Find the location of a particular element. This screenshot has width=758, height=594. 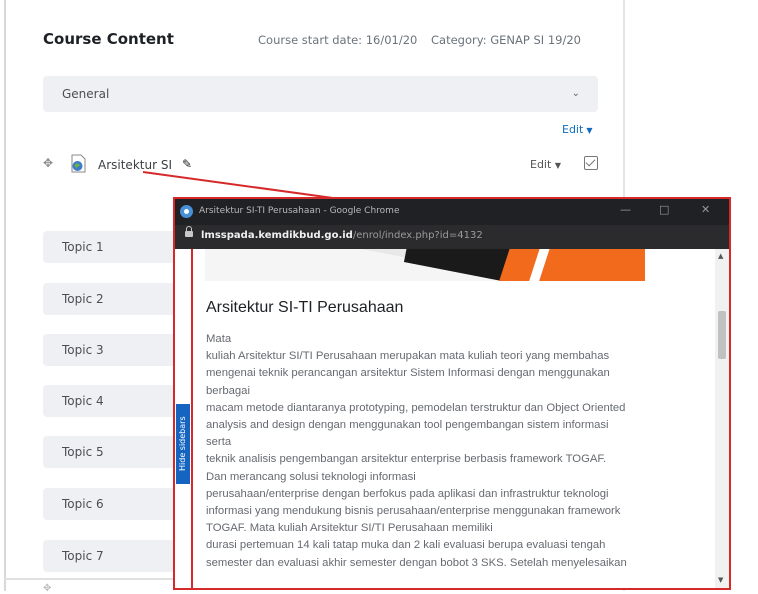

topic-section-2: Topic 2 is located at coordinates (113, 299).